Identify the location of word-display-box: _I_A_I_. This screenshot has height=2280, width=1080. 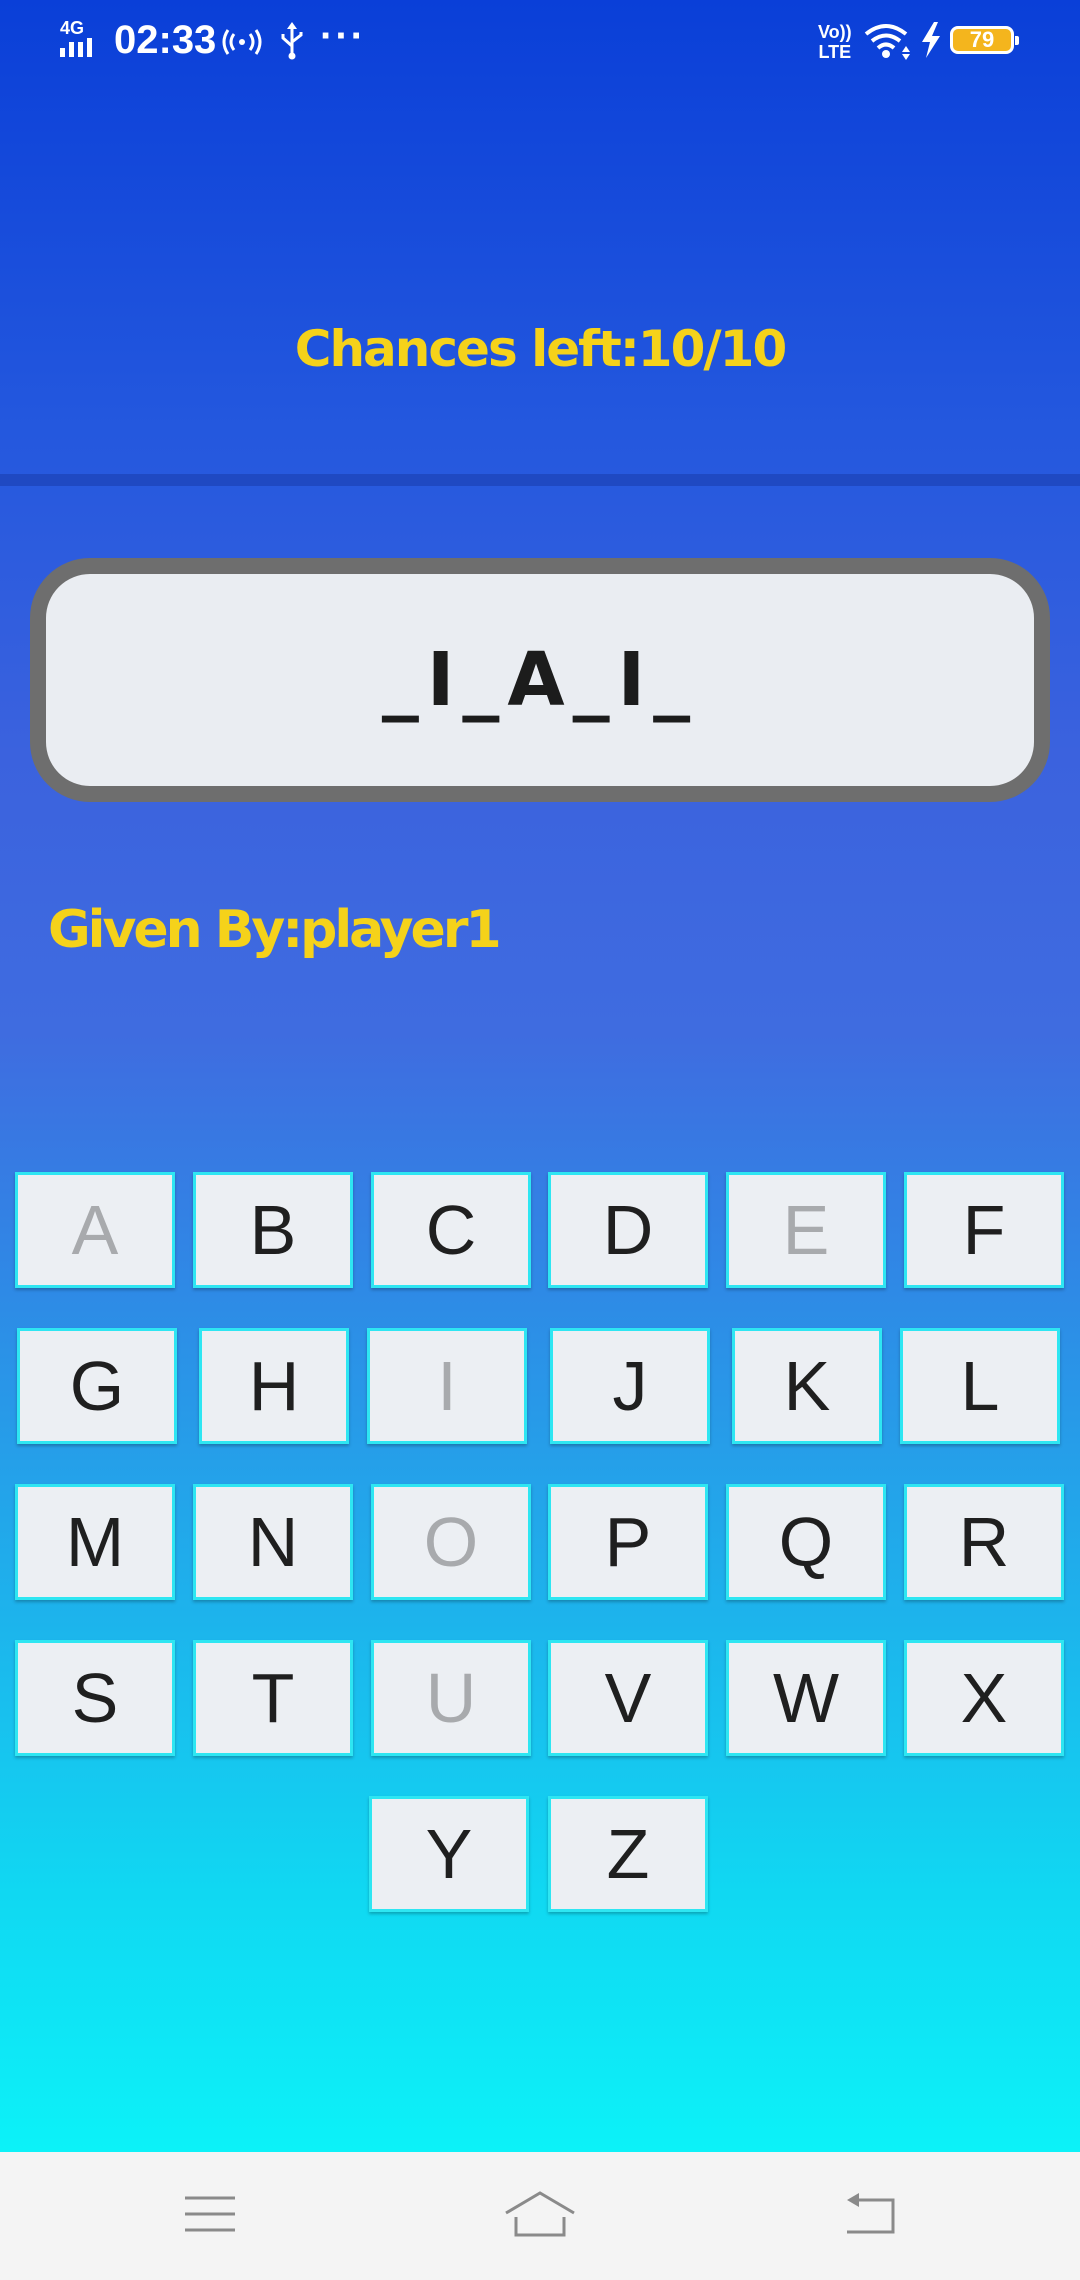
(540, 680).